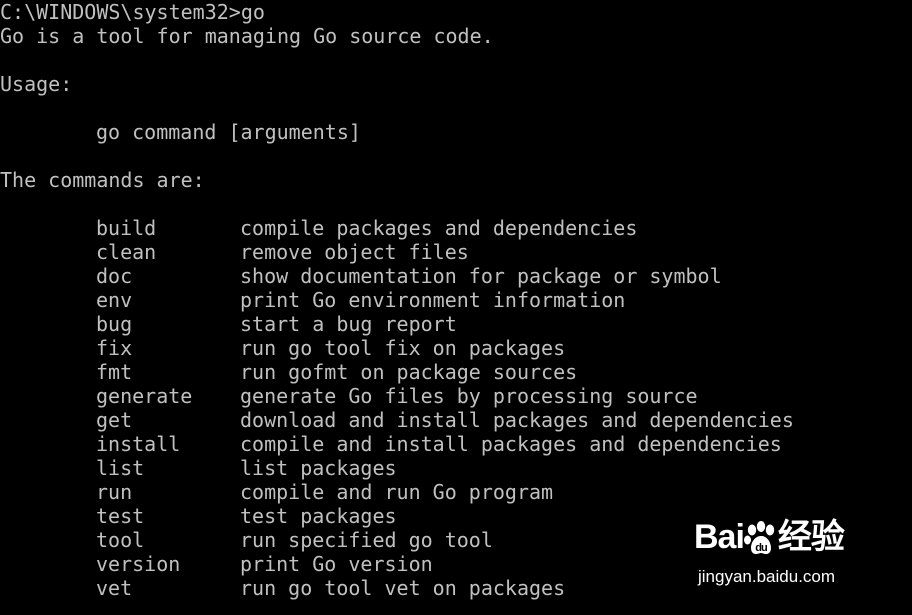 The width and height of the screenshot is (912, 615). Describe the element at coordinates (228, 132) in the screenshot. I see `usage-command: go command [arguments]` at that location.